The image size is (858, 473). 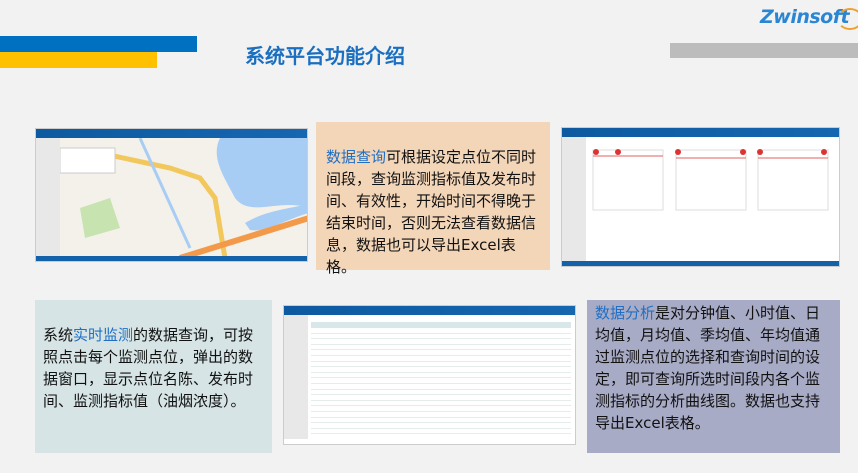 I want to click on header-yellow-bar, so click(x=78, y=60).